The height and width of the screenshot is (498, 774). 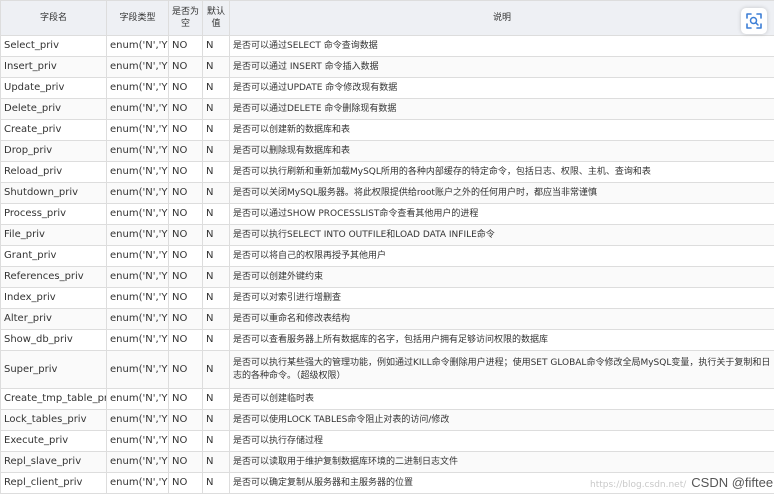 What do you see at coordinates (137, 18) in the screenshot?
I see `header-field-type: 字段类型` at bounding box center [137, 18].